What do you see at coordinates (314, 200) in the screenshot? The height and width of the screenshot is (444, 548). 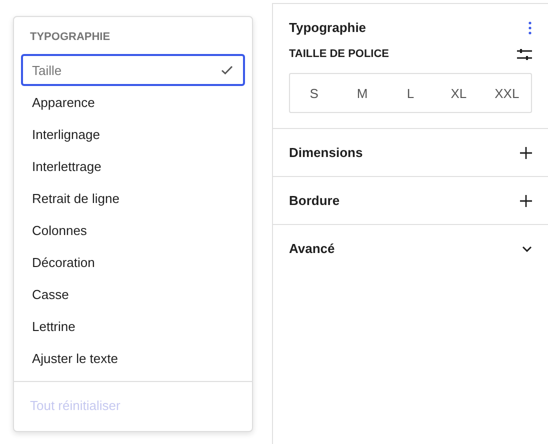 I see `section-title: Bordure` at bounding box center [314, 200].